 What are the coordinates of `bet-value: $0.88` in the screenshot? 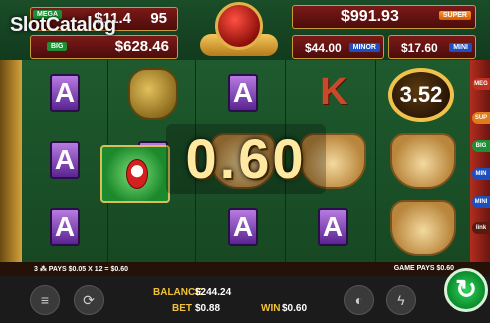 It's located at (207, 308).